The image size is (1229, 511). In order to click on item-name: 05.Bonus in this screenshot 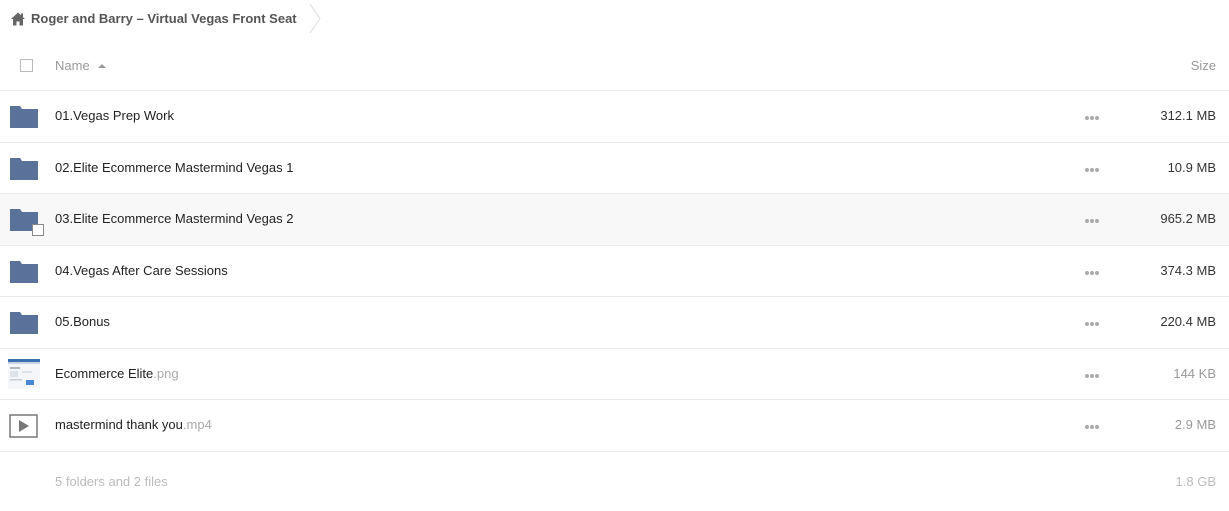, I will do `click(82, 321)`.